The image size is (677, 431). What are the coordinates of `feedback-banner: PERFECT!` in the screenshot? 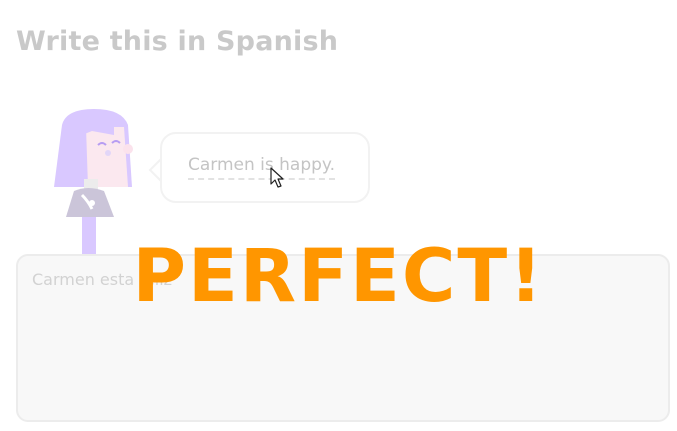 It's located at (338, 276).